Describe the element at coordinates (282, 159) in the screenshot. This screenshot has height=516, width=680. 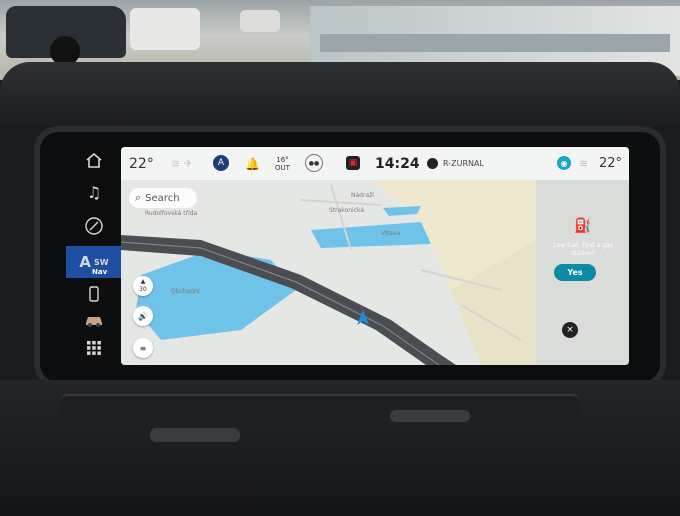
I see `outside-temp-value: 16°` at that location.